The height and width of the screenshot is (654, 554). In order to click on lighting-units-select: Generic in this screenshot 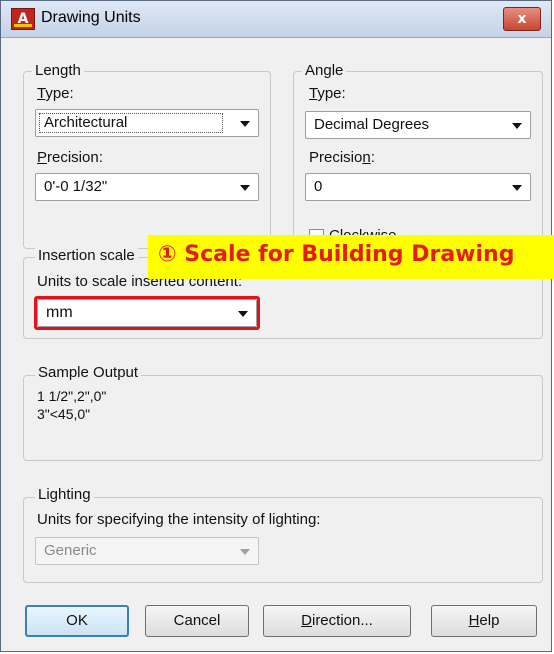, I will do `click(147, 551)`.